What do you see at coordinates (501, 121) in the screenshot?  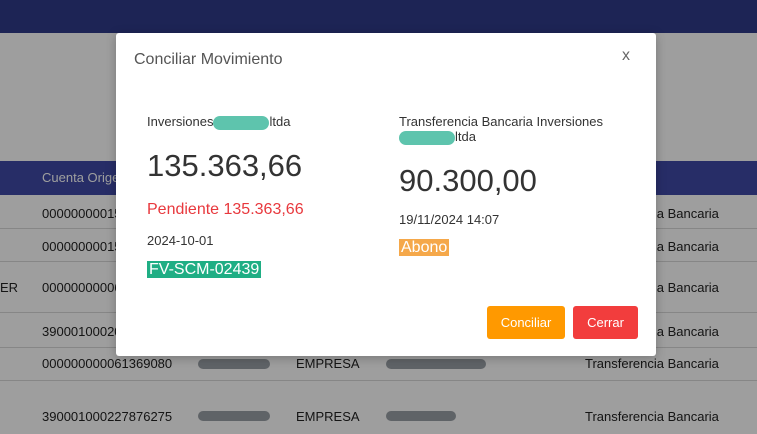 I see `right-entity-line1: Transferencia Bancaria Inversiones` at bounding box center [501, 121].